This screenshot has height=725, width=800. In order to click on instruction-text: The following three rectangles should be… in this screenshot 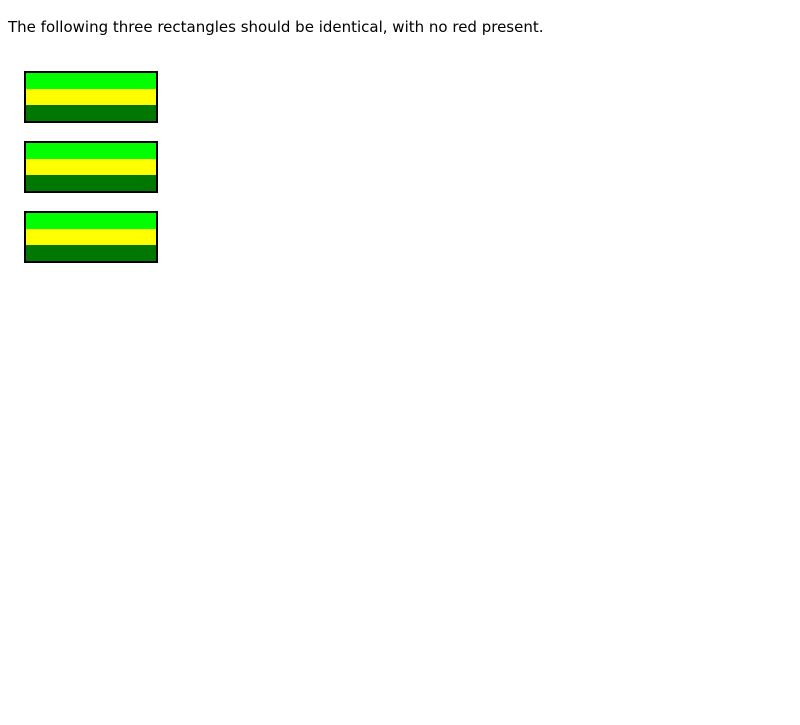, I will do `click(276, 27)`.